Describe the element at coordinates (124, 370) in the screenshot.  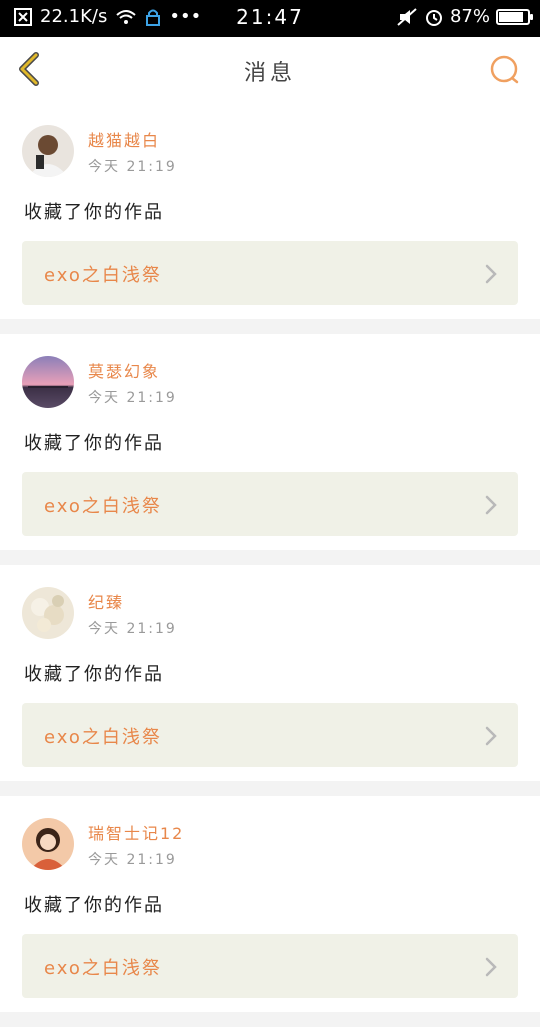
I see `user-name: 莫瑟幻象` at that location.